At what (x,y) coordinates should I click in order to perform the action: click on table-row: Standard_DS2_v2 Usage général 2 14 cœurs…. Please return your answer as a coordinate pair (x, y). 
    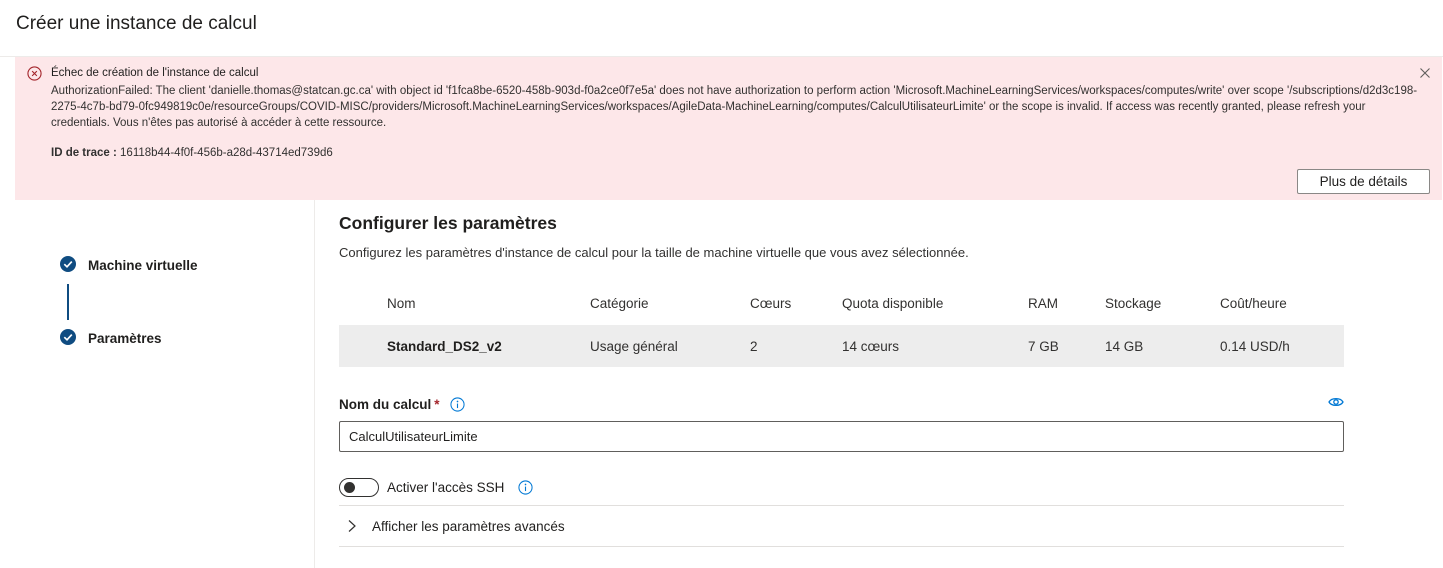
    Looking at the image, I should click on (841, 346).